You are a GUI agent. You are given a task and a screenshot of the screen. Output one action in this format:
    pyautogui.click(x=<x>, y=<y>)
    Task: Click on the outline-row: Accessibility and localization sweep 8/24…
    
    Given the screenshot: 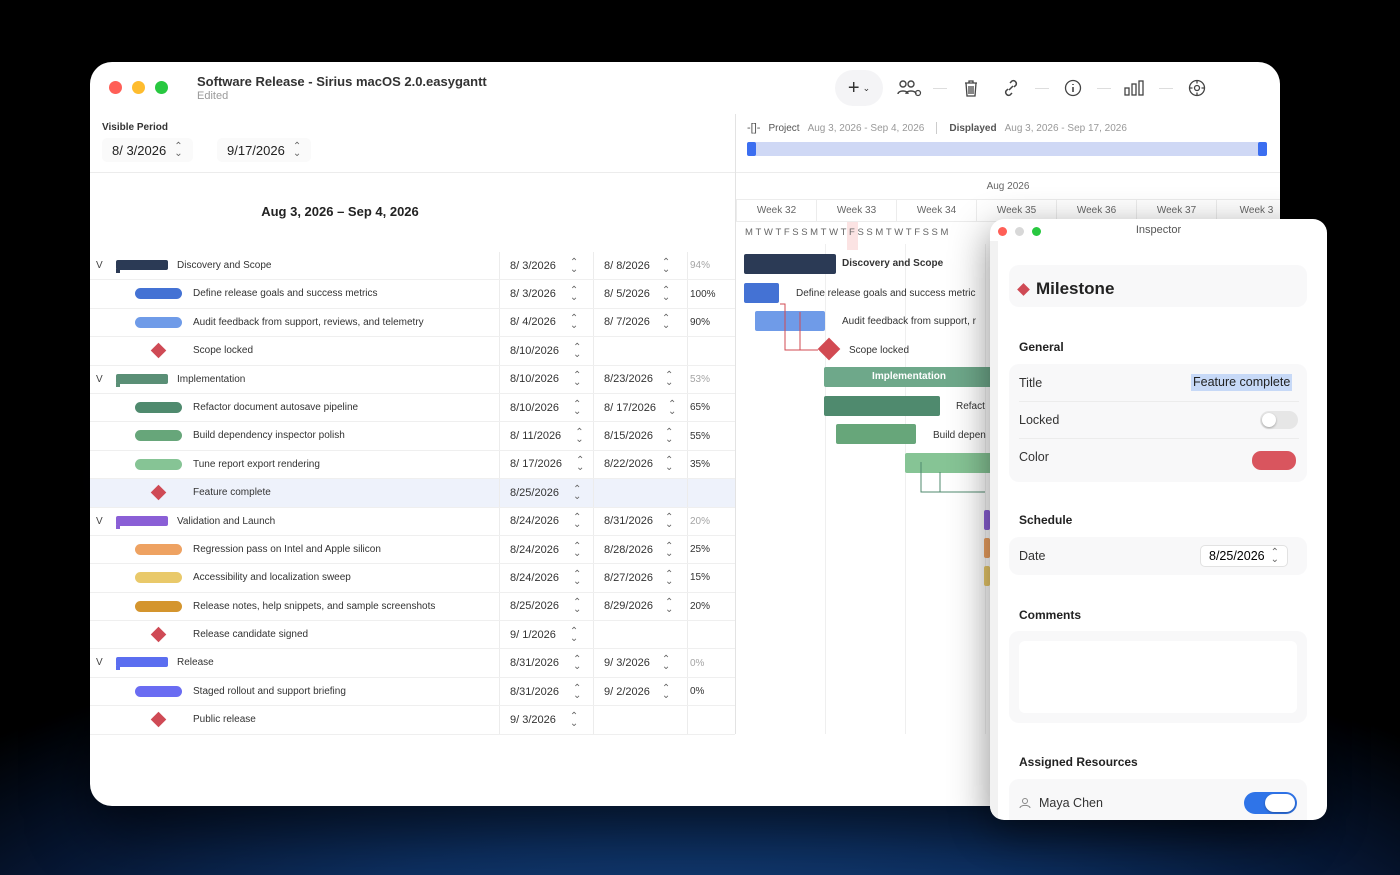 What is the action you would take?
    pyautogui.click(x=412, y=578)
    